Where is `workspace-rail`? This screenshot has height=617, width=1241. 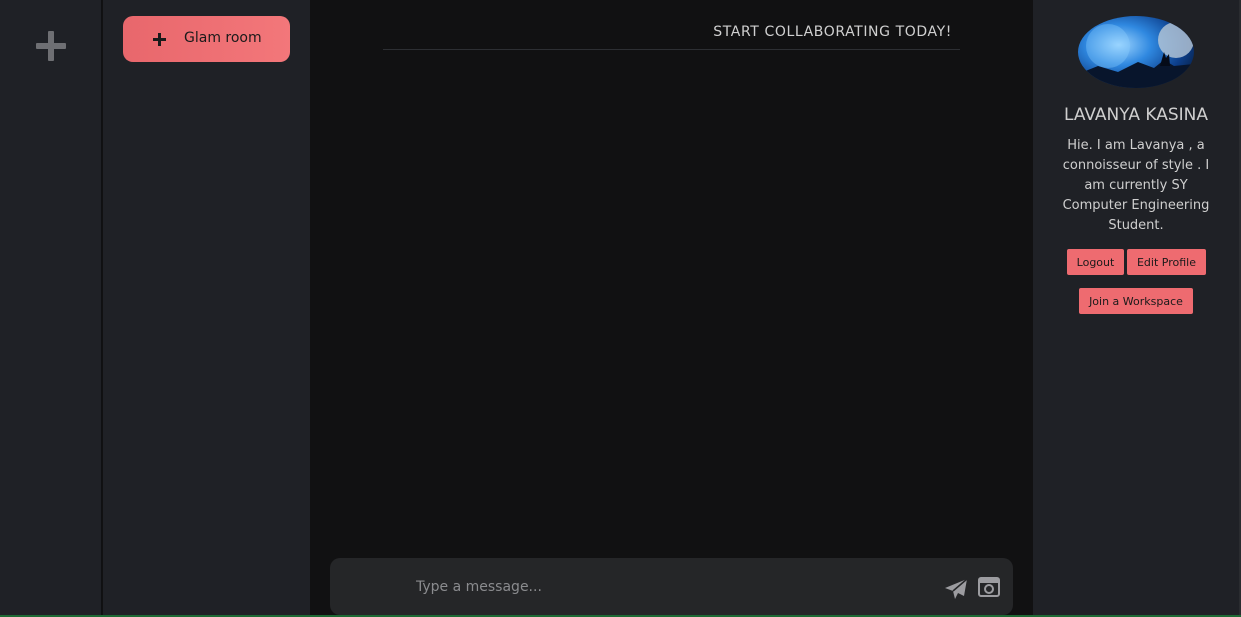 workspace-rail is located at coordinates (51, 307).